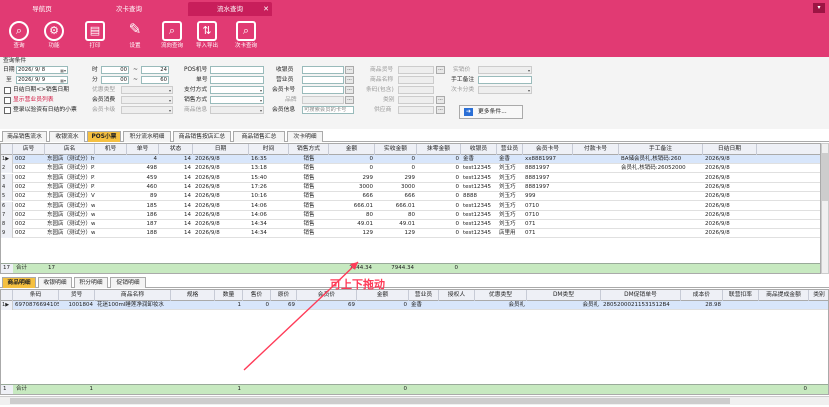  I want to click on column-header: 机号, so click(111, 149).